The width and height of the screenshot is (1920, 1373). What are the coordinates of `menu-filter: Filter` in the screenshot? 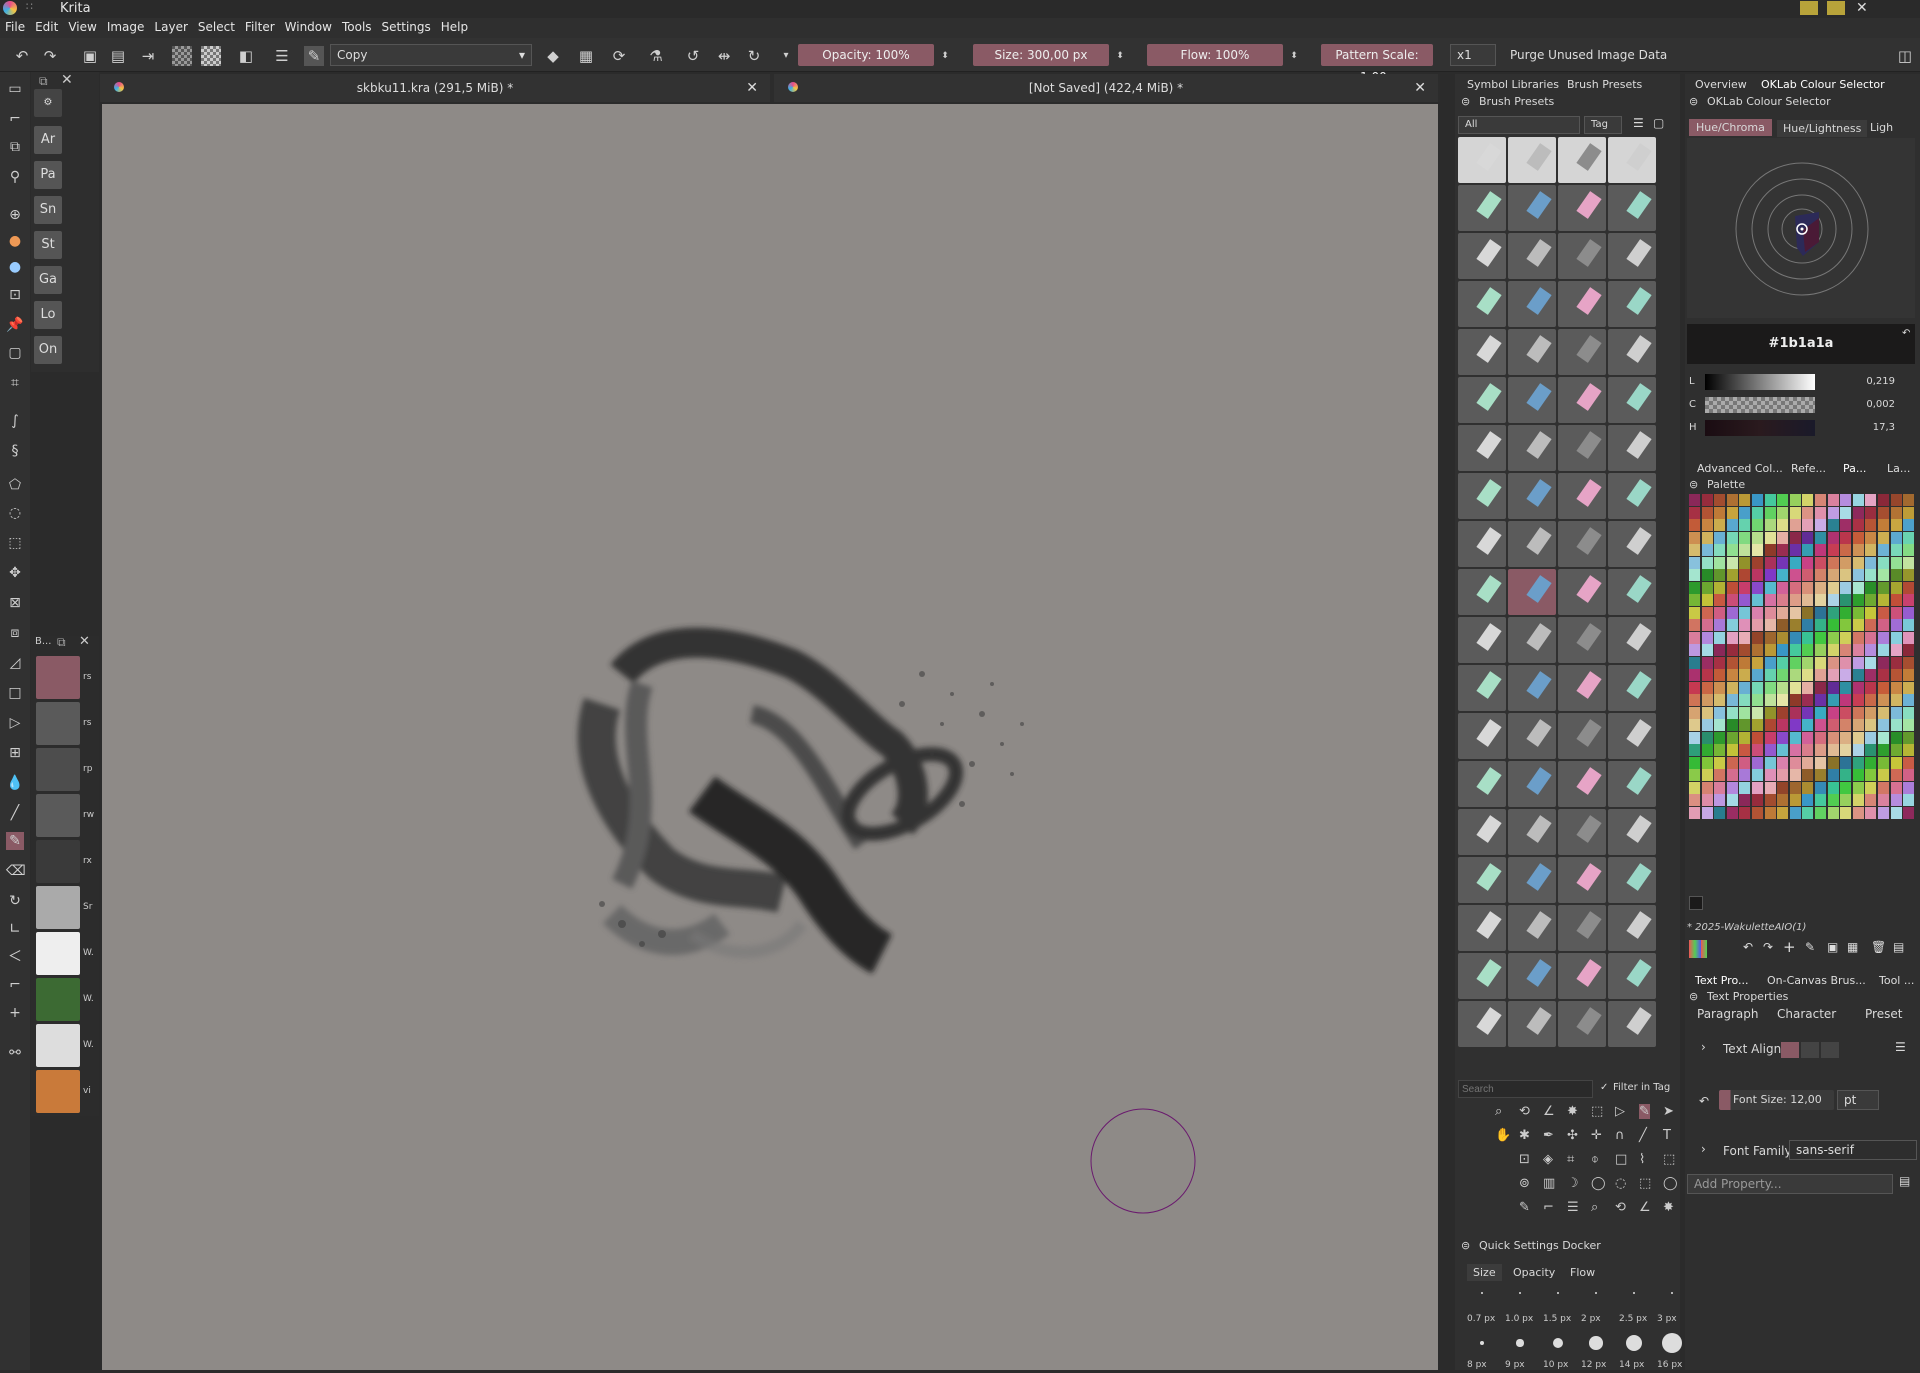 It's located at (260, 27).